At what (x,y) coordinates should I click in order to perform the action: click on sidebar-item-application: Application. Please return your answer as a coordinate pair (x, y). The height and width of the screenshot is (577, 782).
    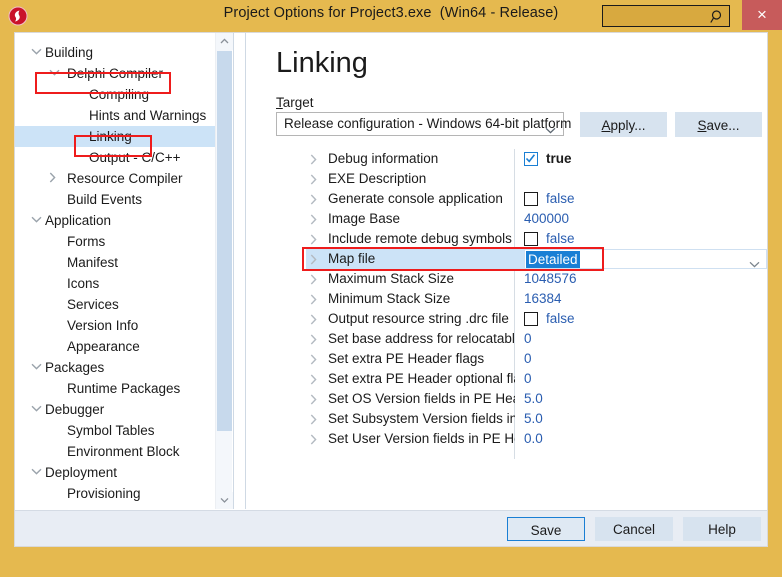
    Looking at the image, I should click on (115, 220).